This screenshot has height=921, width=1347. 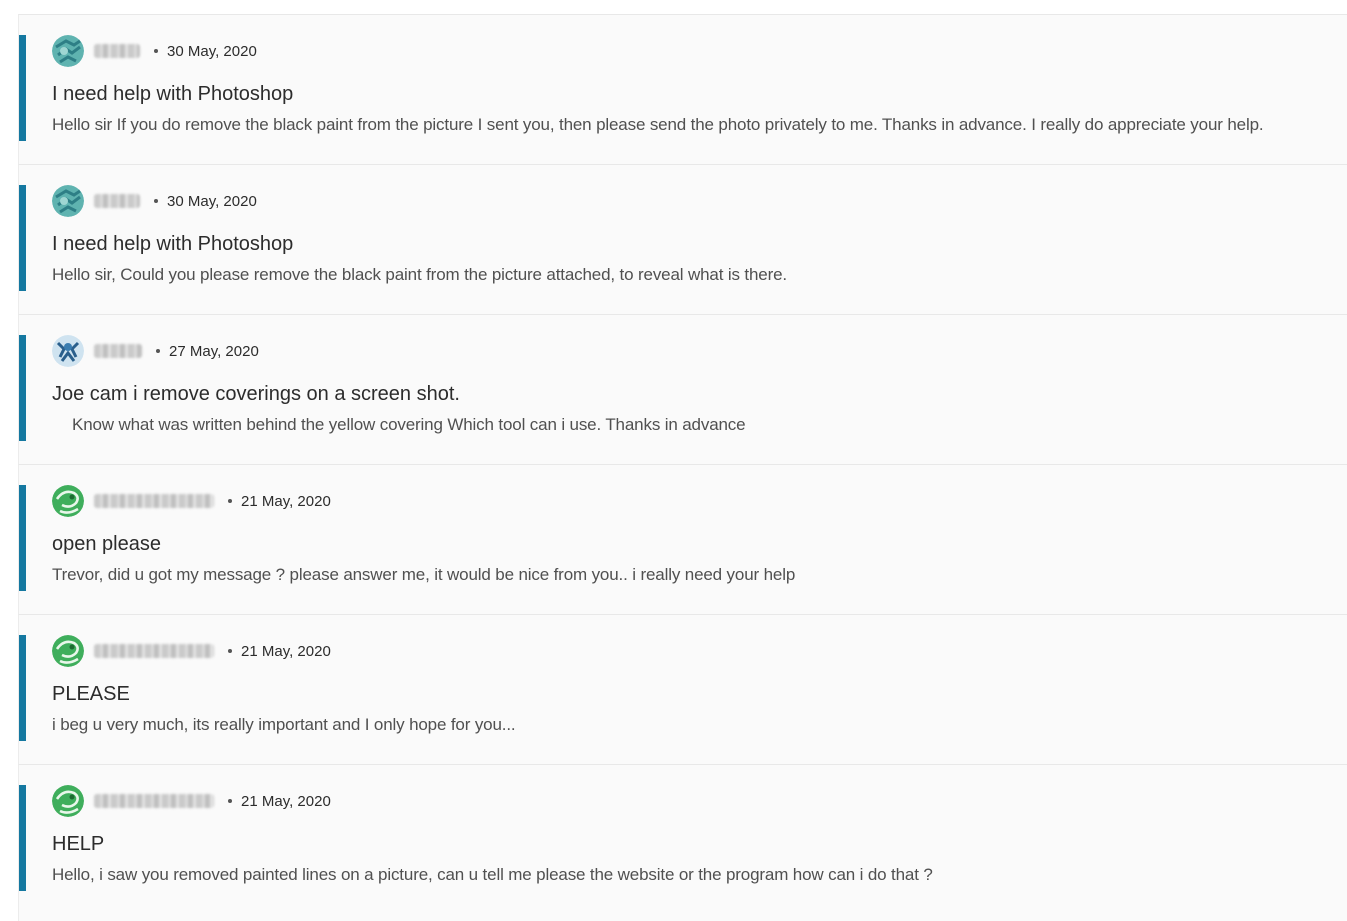 I want to click on post-date: 27 May, 2020, so click(x=214, y=351).